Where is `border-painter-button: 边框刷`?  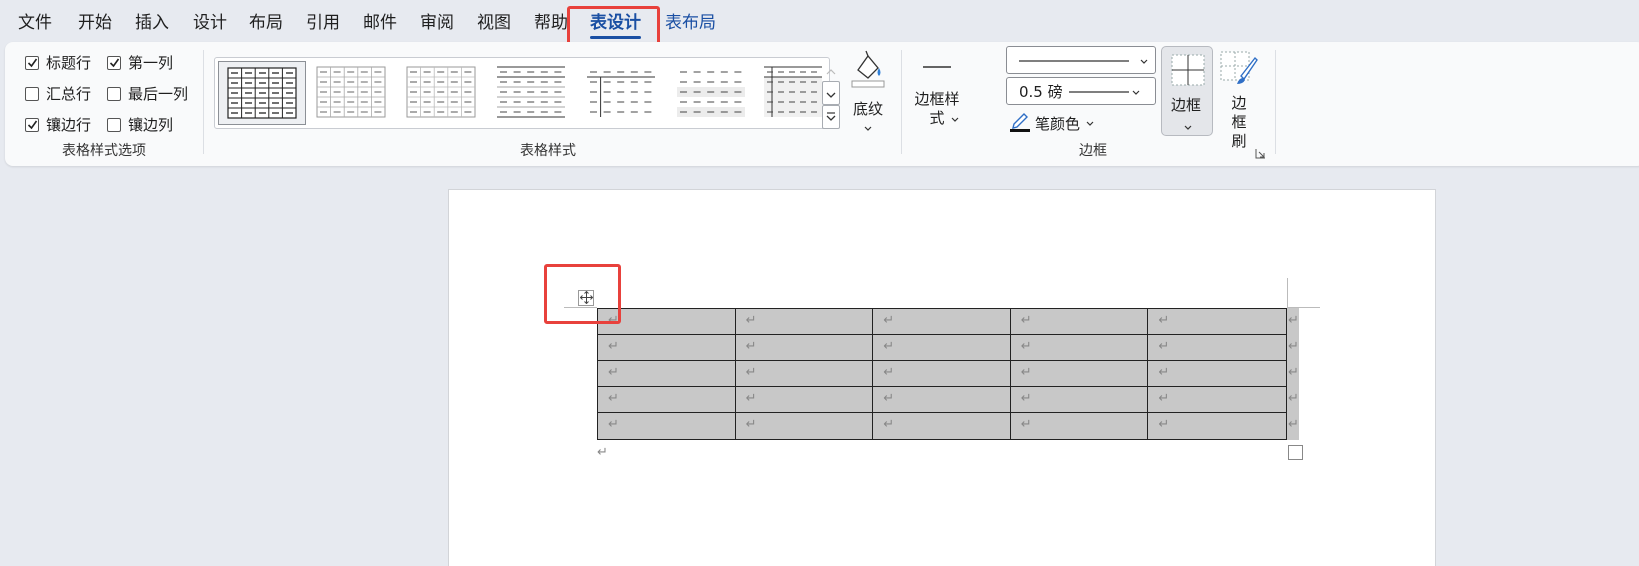 border-painter-button: 边框刷 is located at coordinates (1239, 99).